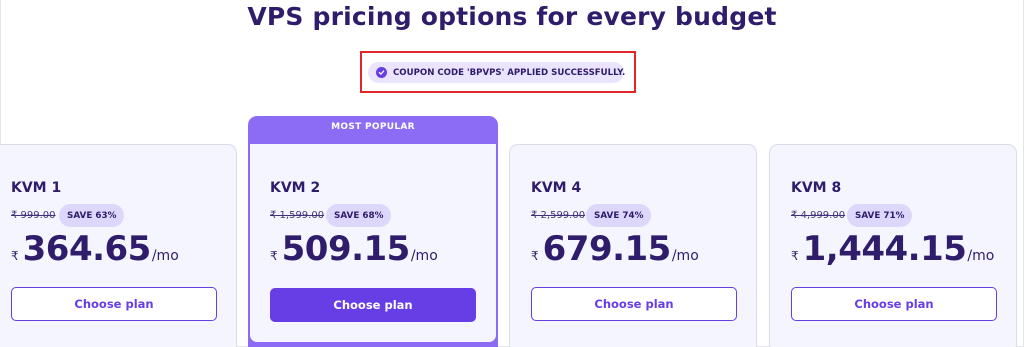 The image size is (1024, 347). Describe the element at coordinates (359, 215) in the screenshot. I see `save-badge: SAVE 68%` at that location.